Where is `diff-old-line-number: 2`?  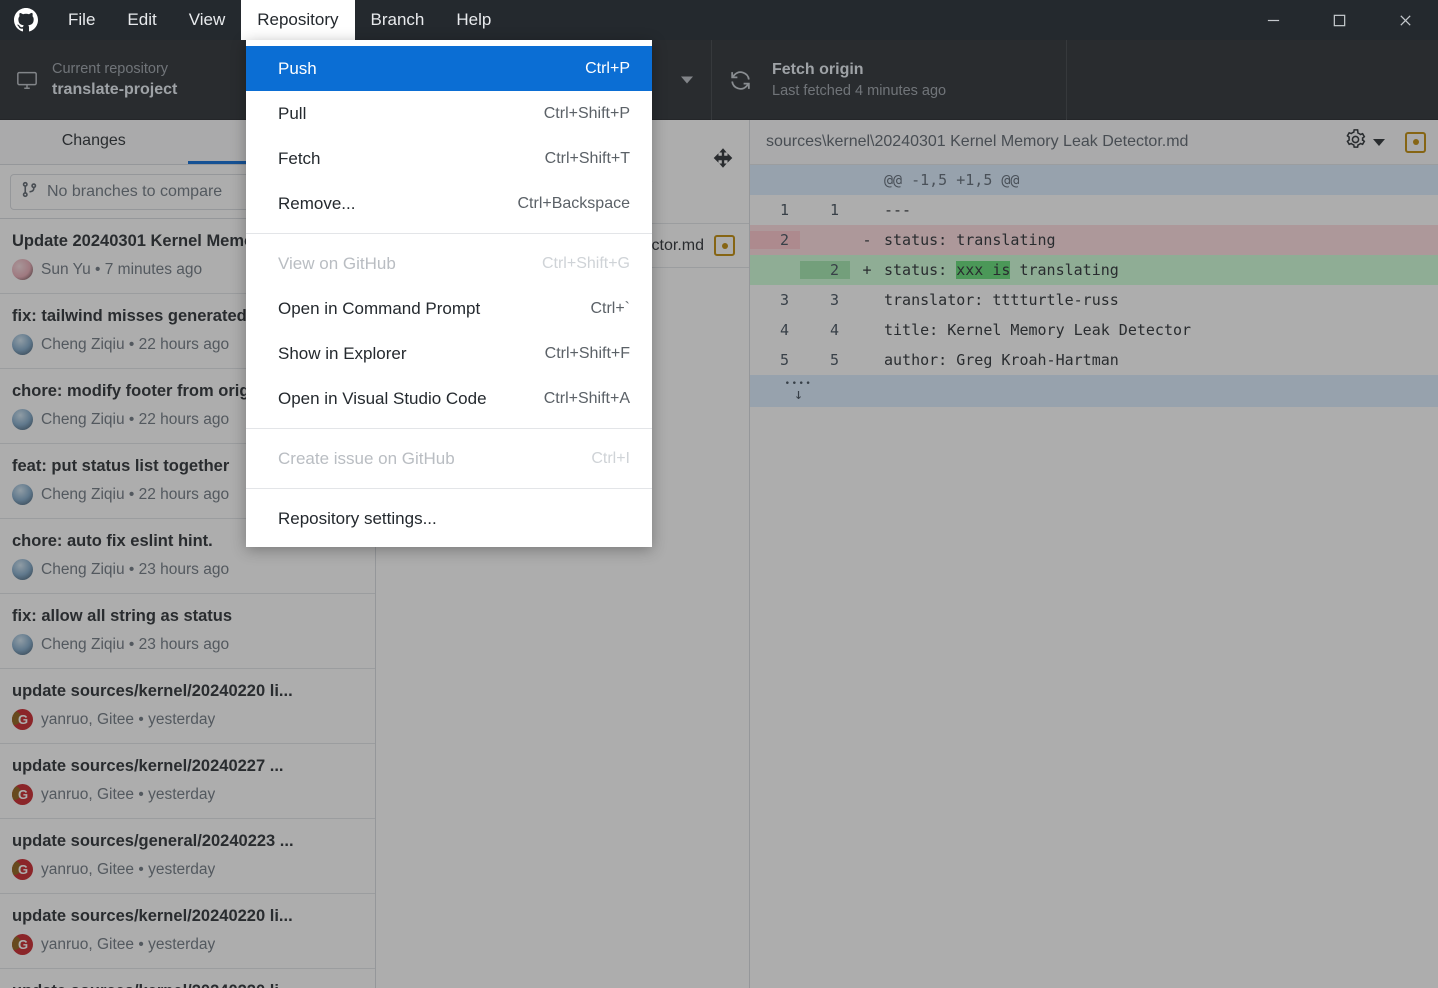 diff-old-line-number: 2 is located at coordinates (775, 240).